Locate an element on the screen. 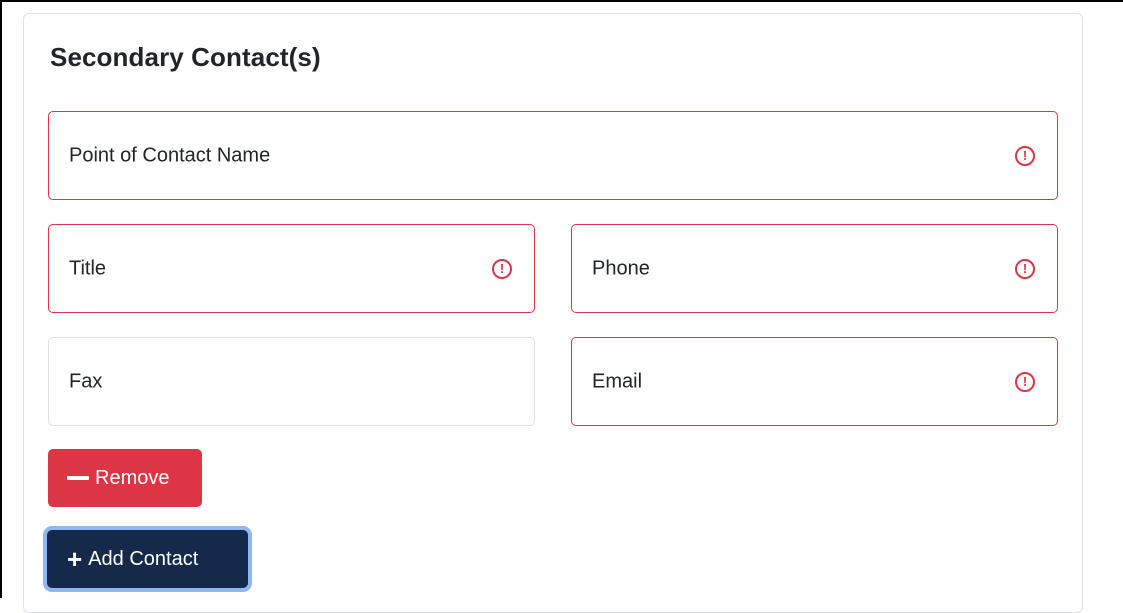 This screenshot has width=1123, height=613. title-label: Title is located at coordinates (88, 268).